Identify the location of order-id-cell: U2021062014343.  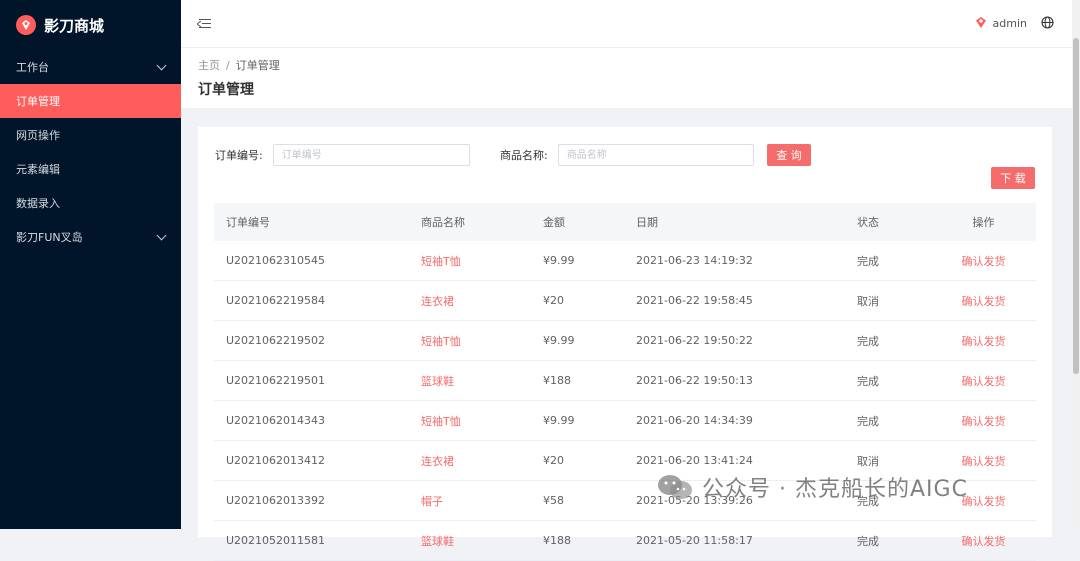
(317, 420).